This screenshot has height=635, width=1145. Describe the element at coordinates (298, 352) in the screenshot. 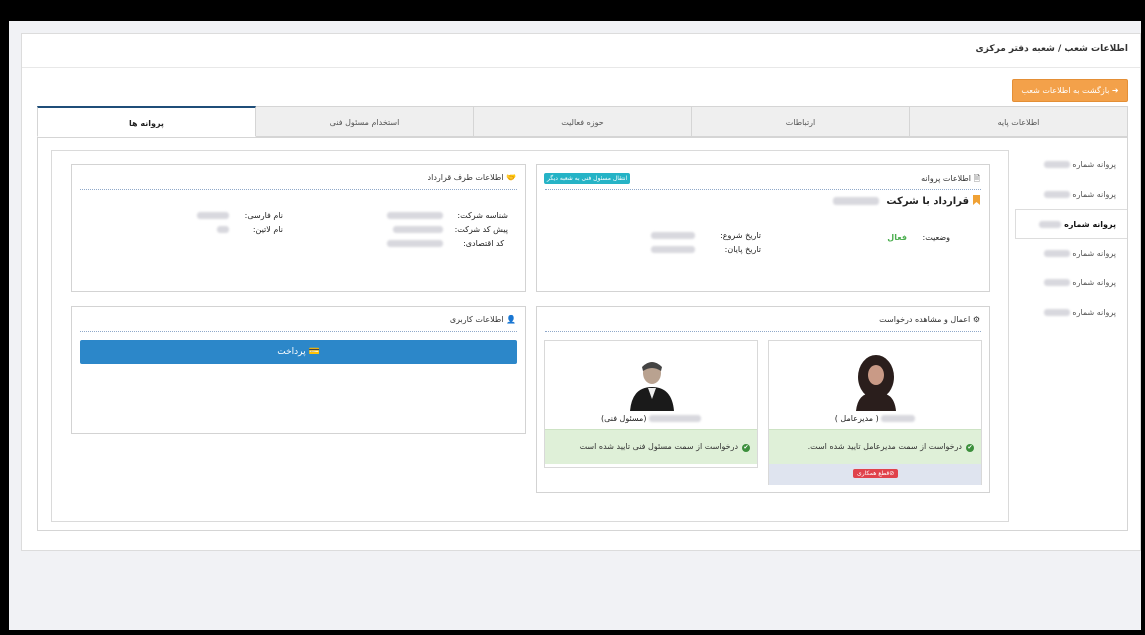

I see `pay-button: 💳 پرداخت` at that location.